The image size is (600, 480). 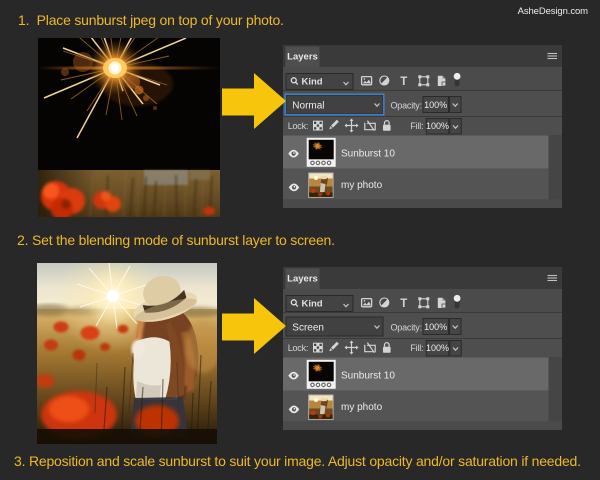 I want to click on svg-text: Screen, so click(x=308, y=328).